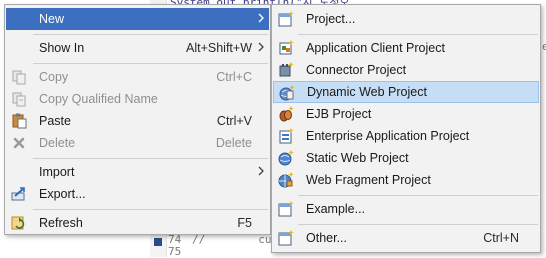 This screenshot has width=546, height=258. What do you see at coordinates (19, 194) in the screenshot?
I see `export-icon` at bounding box center [19, 194].